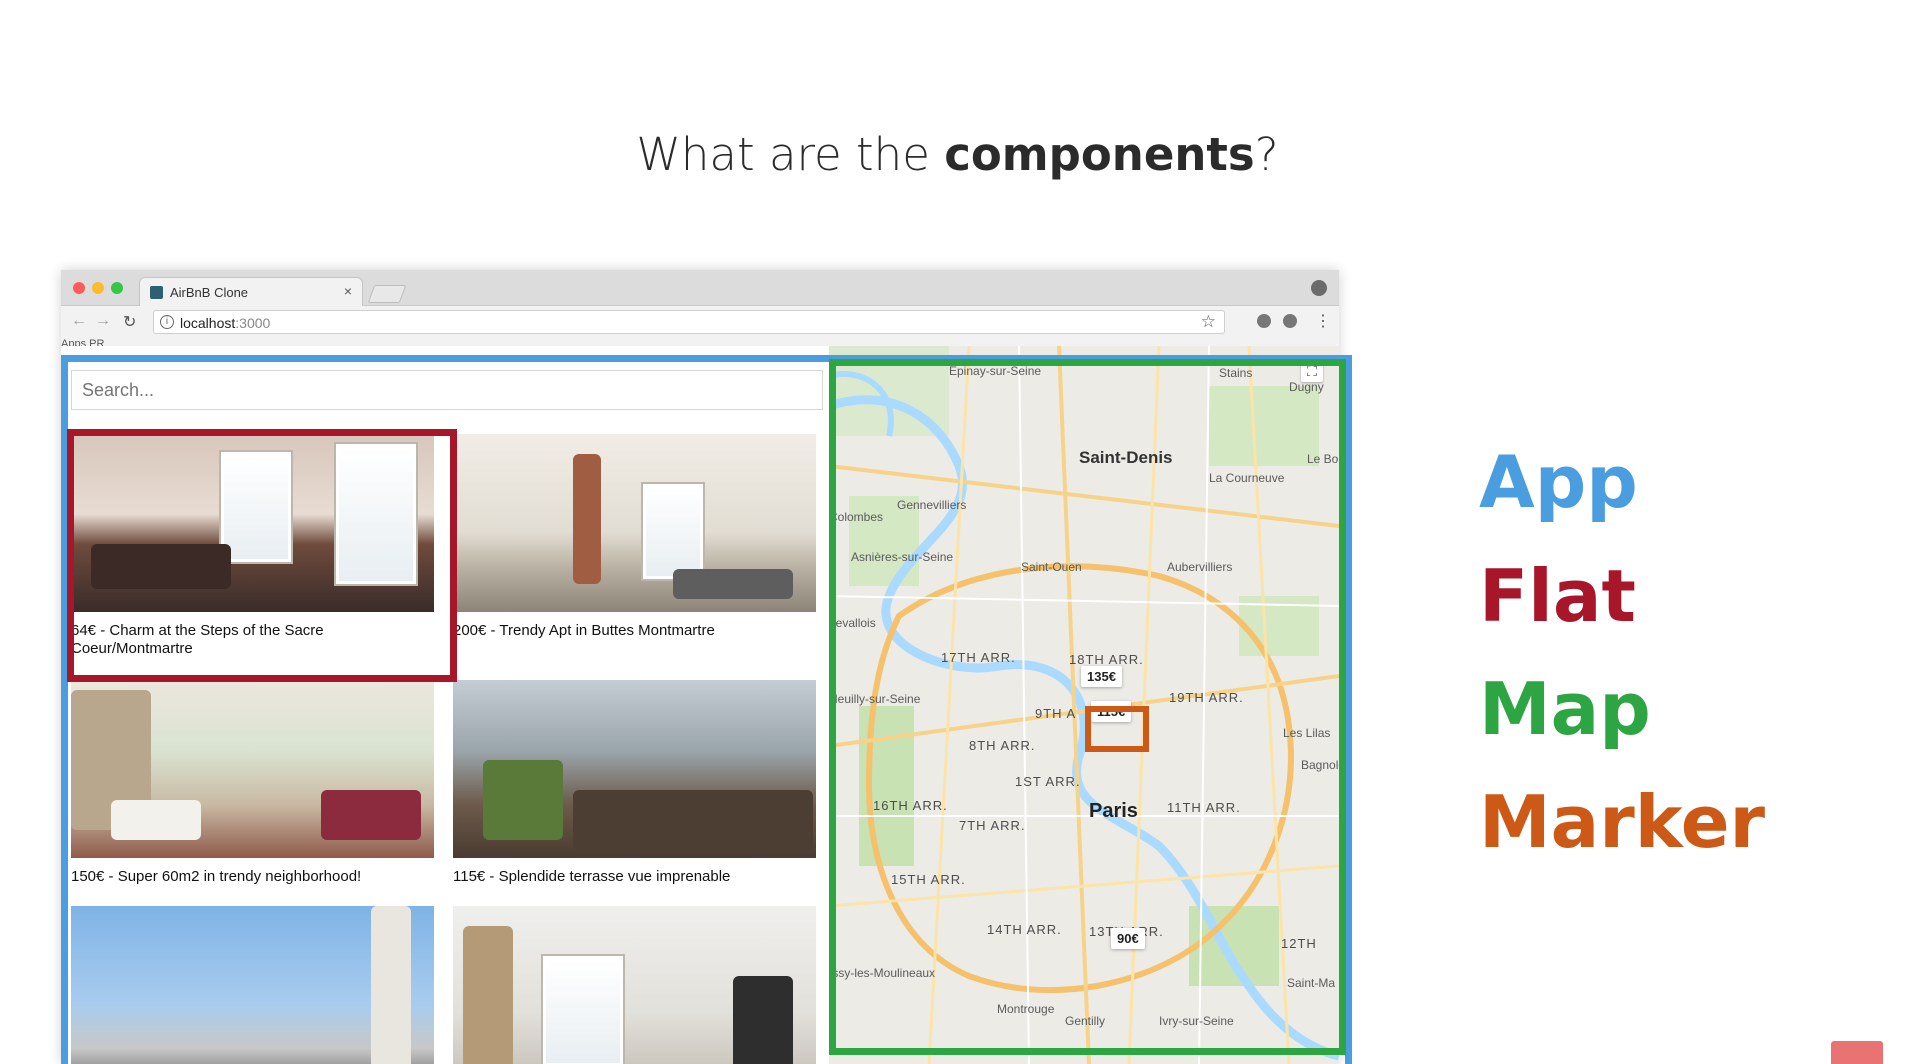 The image size is (1915, 1064). Describe the element at coordinates (1196, 1021) in the screenshot. I see `town-label: Ivry-sur-Seine` at that location.